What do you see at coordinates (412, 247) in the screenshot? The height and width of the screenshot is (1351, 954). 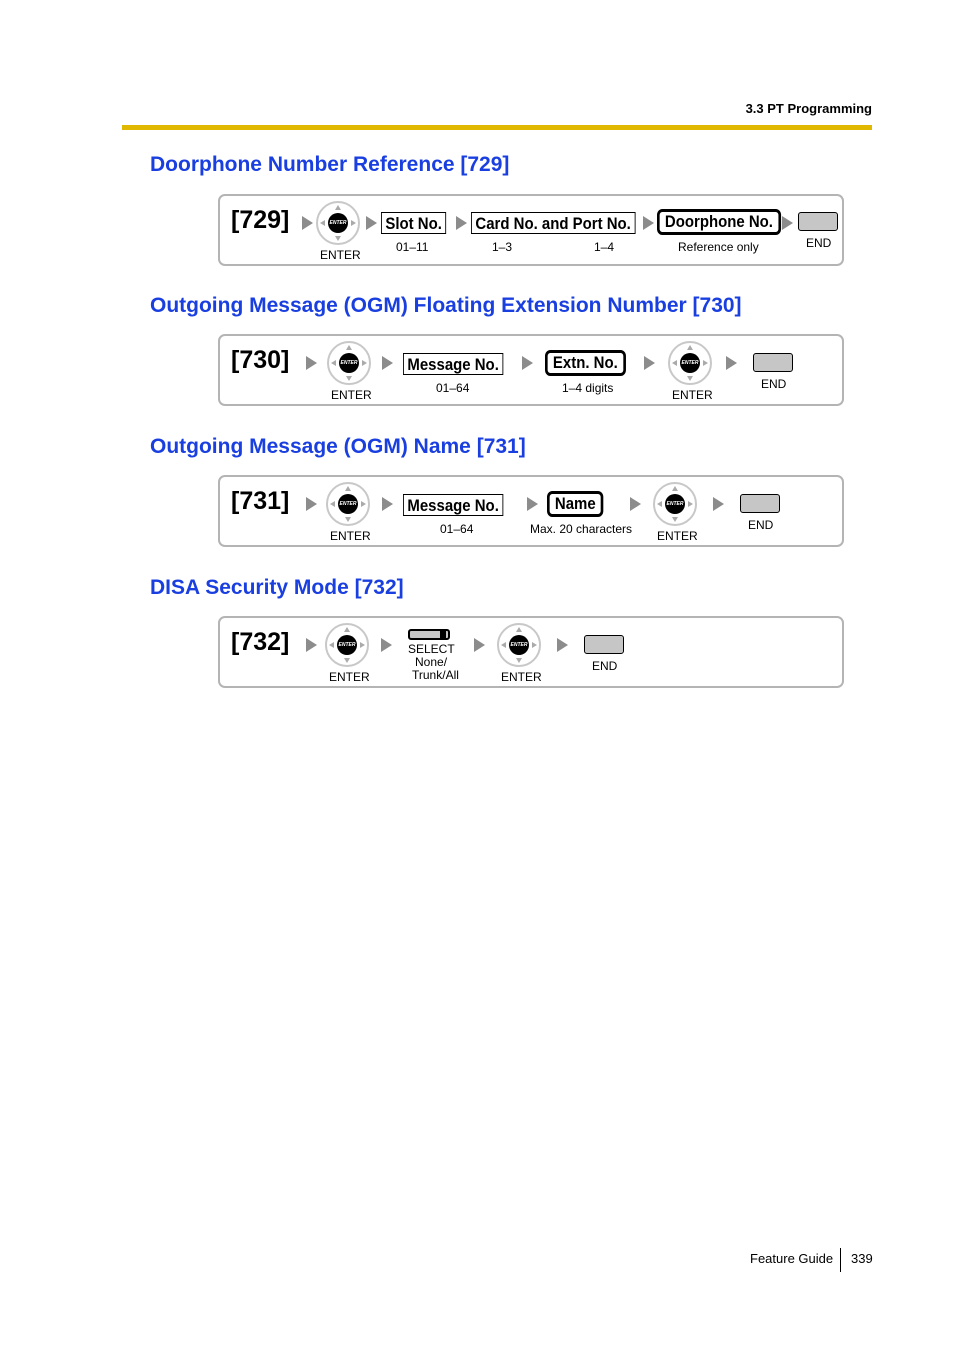 I see `slot-no-range: 01–11` at bounding box center [412, 247].